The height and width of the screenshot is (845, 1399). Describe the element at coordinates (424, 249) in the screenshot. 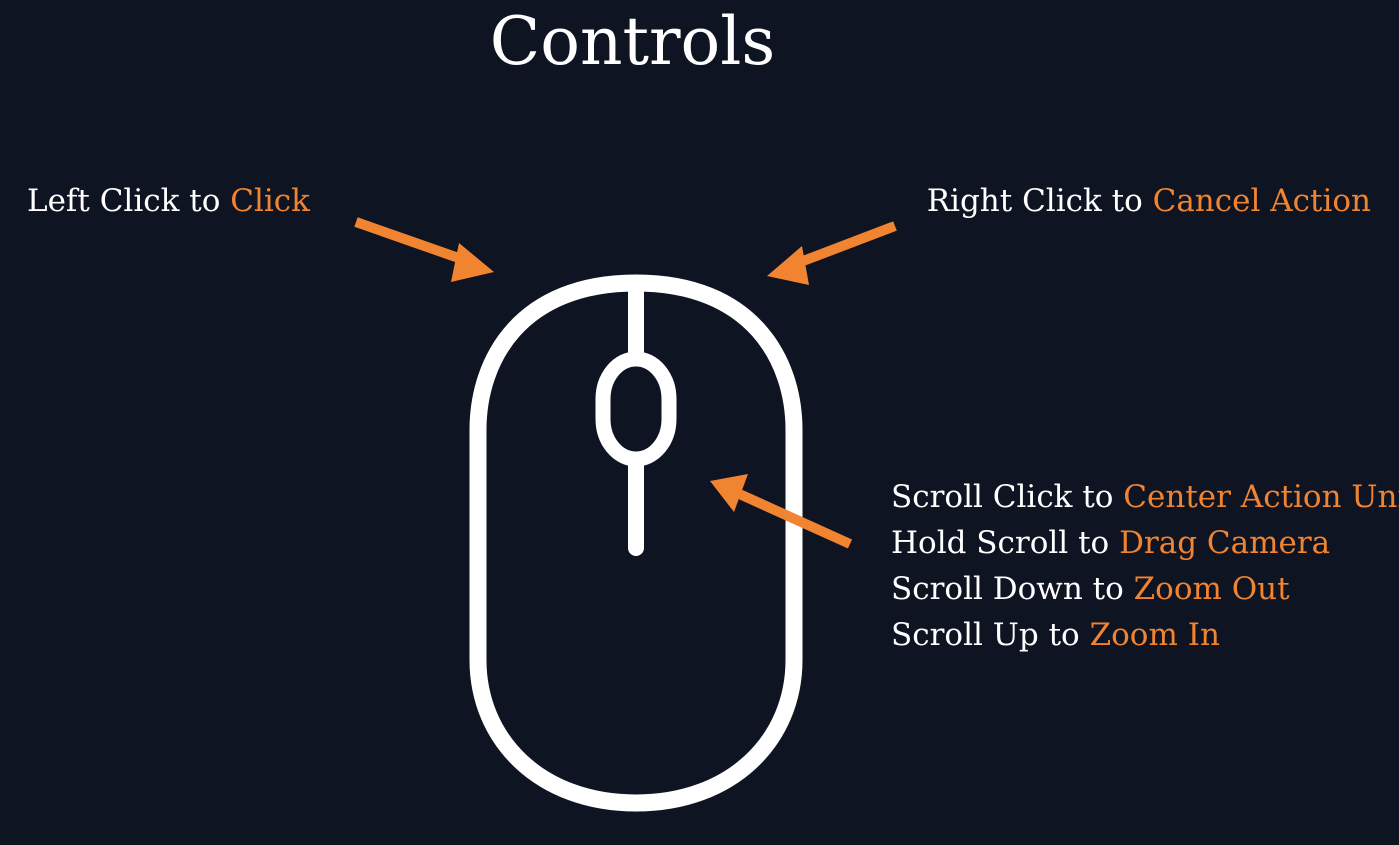

I see `left-click-arrow-icon` at that location.